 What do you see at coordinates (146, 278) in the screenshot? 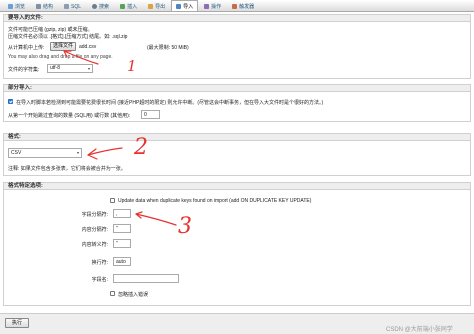
I see `column-names-input` at bounding box center [146, 278].